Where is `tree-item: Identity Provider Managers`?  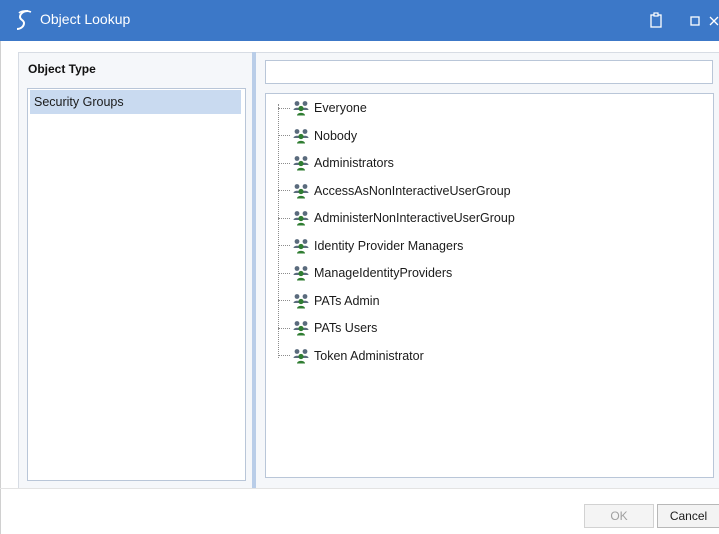
tree-item: Identity Provider Managers is located at coordinates (370, 246).